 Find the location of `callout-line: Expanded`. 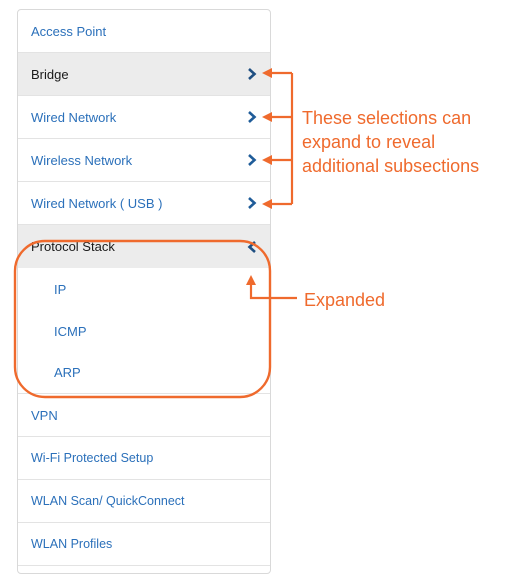

callout-line: Expanded is located at coordinates (345, 300).